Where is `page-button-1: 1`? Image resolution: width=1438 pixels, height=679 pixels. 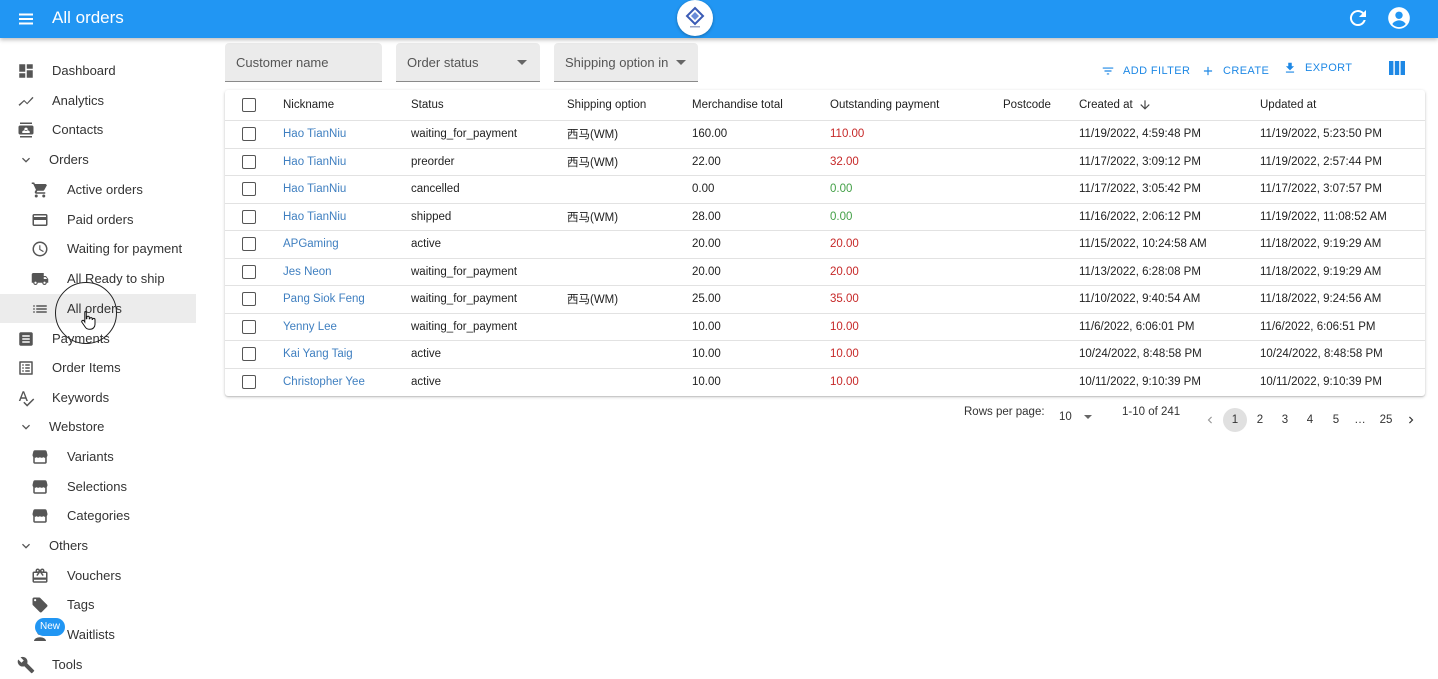 page-button-1: 1 is located at coordinates (1235, 420).